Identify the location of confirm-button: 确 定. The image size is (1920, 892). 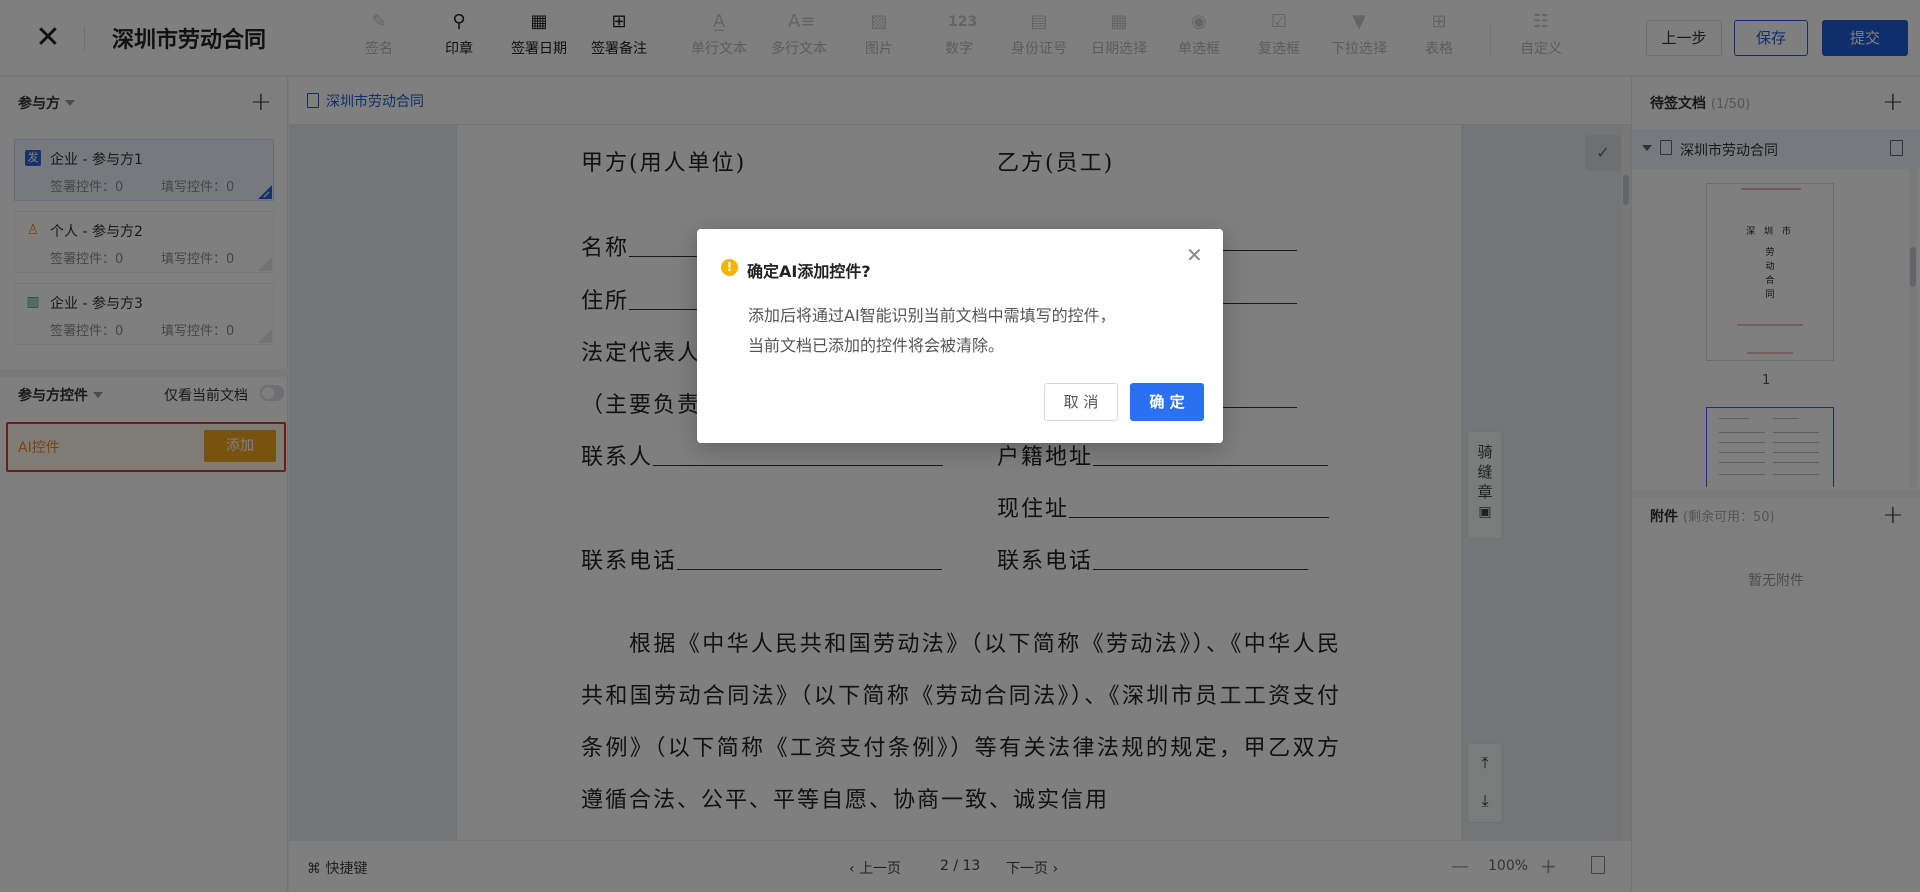
(1167, 402).